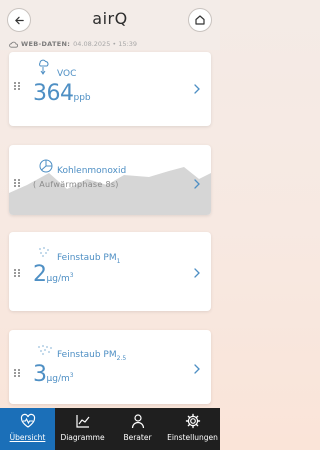 The height and width of the screenshot is (450, 320). Describe the element at coordinates (82, 98) in the screenshot. I see `voc-unit: ppb` at that location.